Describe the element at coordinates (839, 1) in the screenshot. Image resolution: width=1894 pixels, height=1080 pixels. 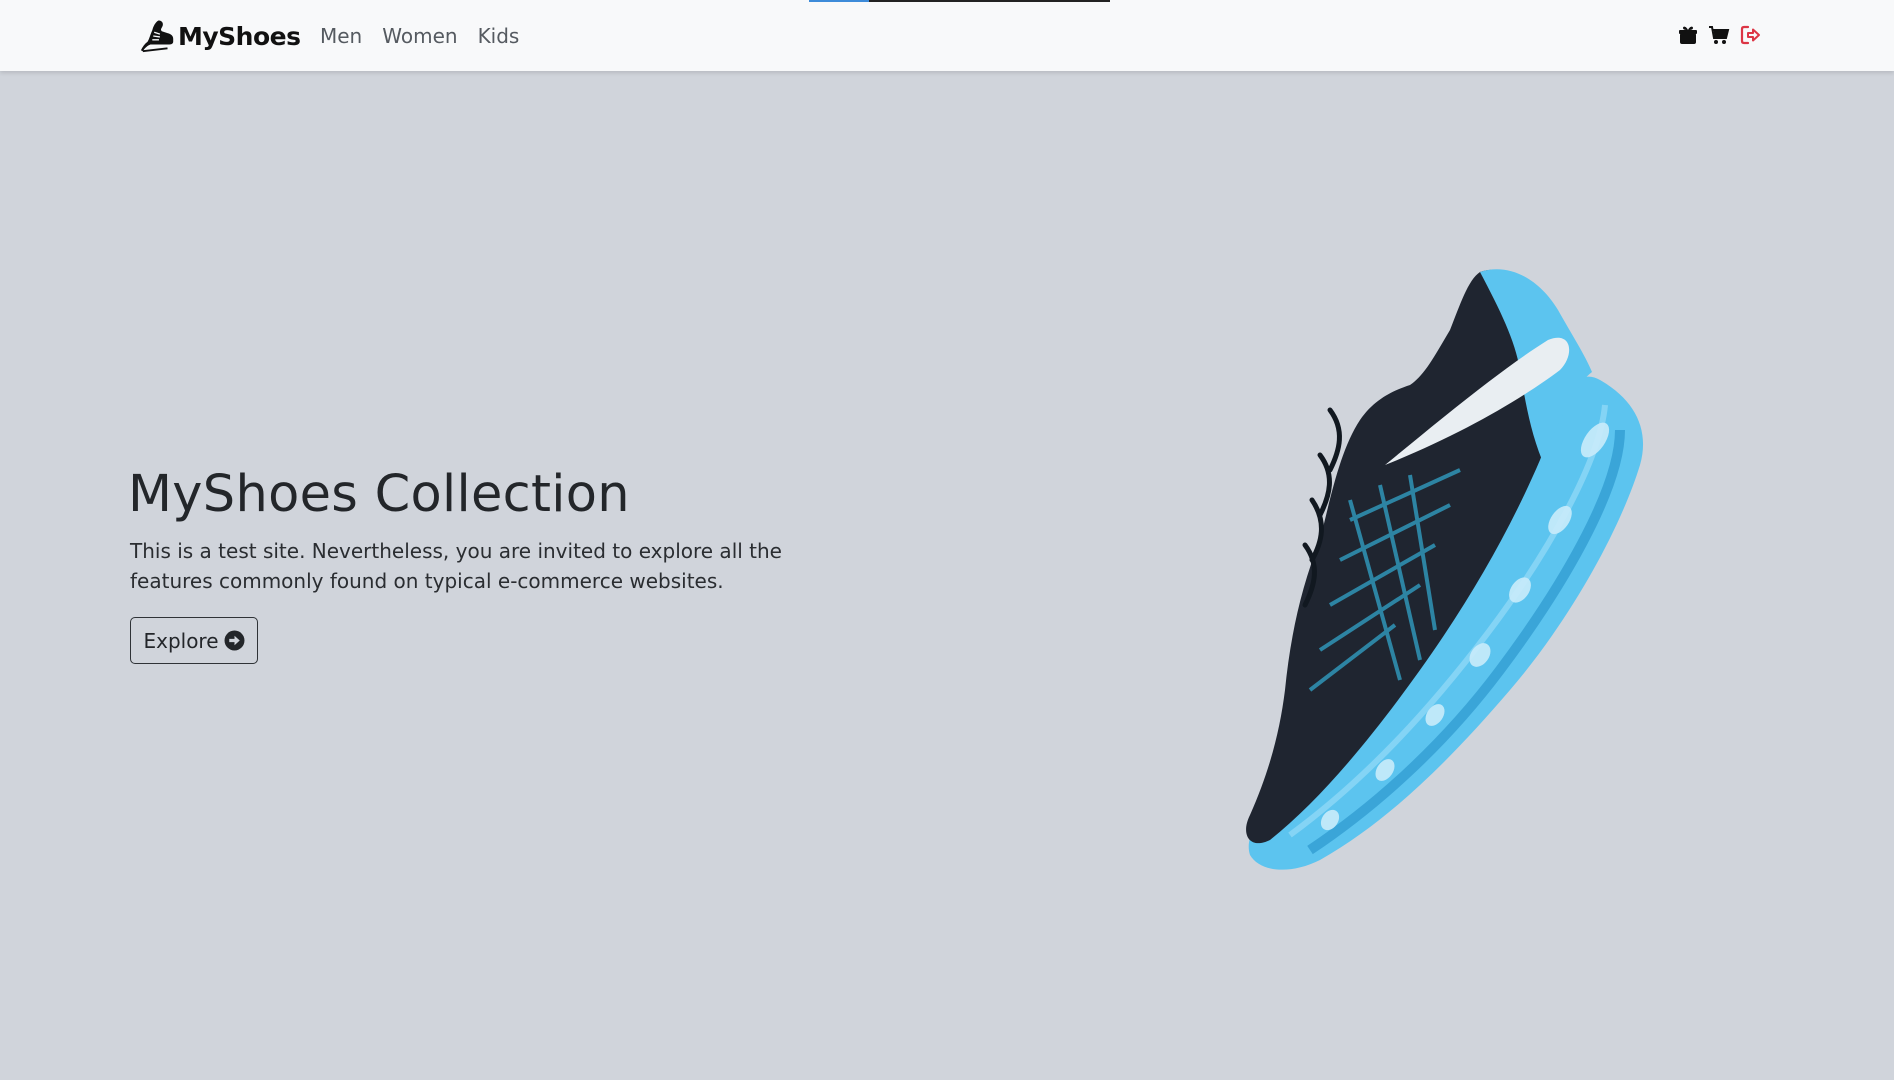
I see `page-loading-bar-fill` at that location.